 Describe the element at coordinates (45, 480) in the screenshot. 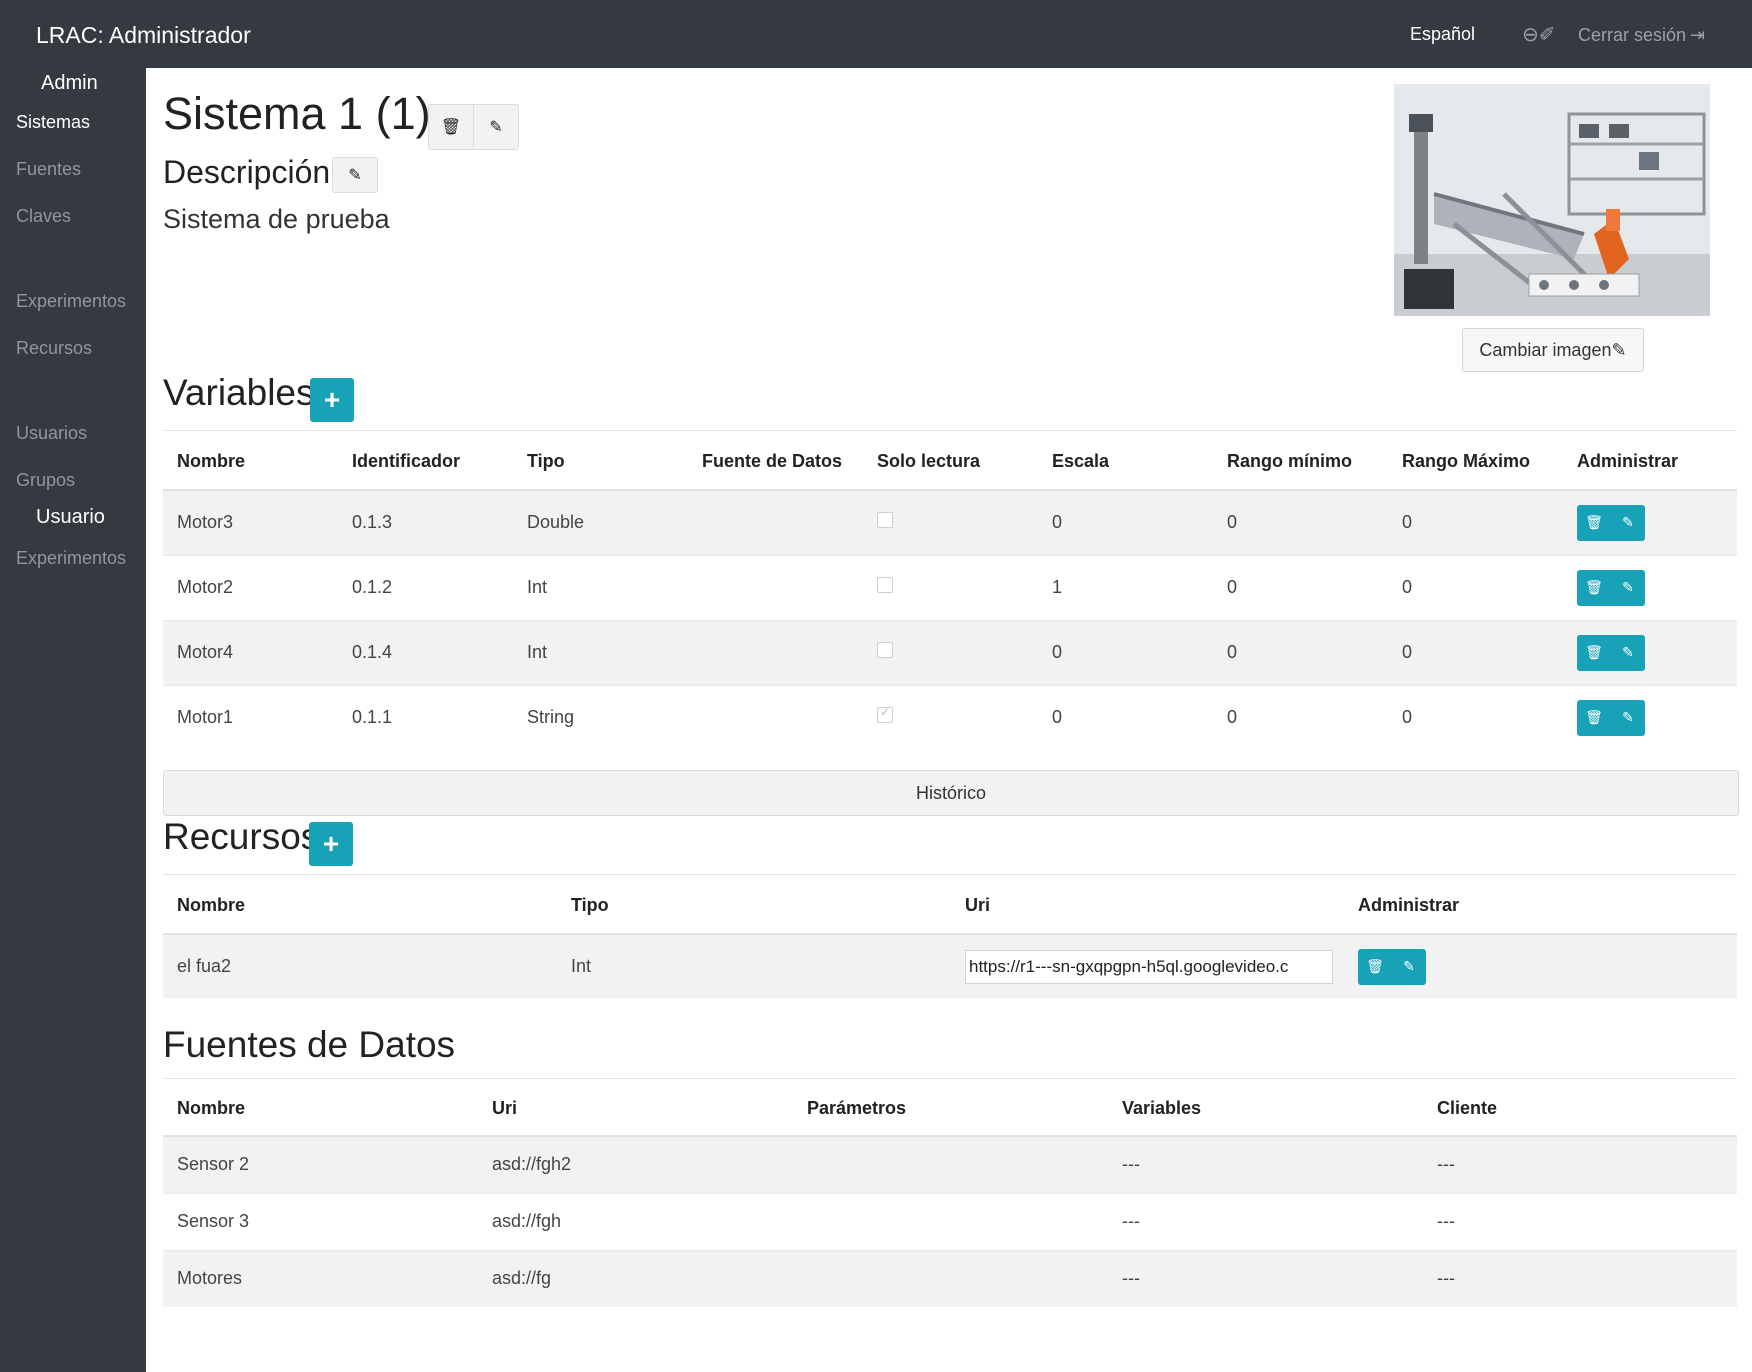

I see `sidebar-item-grupos: Grupos` at that location.